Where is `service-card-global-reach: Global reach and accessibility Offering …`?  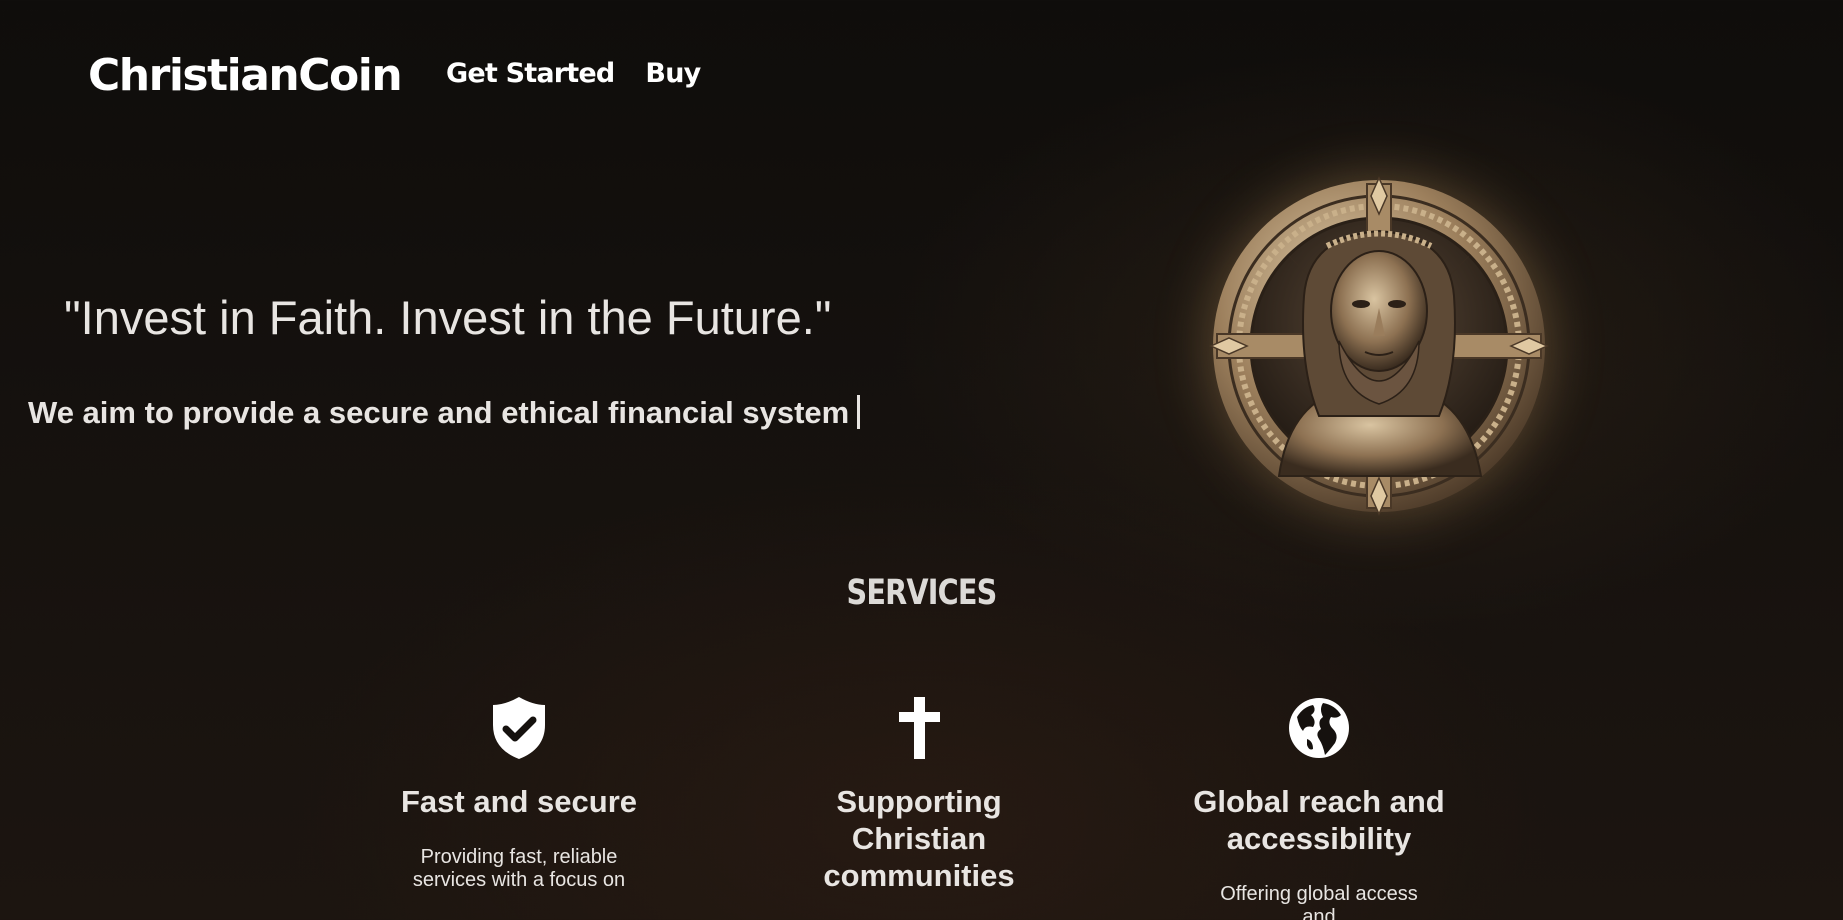 service-card-global-reach: Global reach and accessibility Offering … is located at coordinates (1319, 807).